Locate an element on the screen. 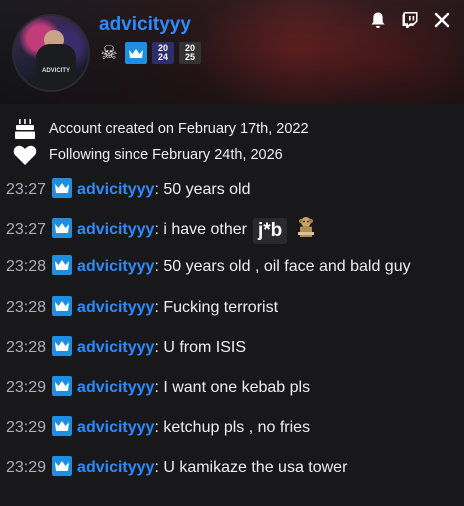 This screenshot has height=506, width=464. following-since-row: Following since February 24th, 2026 is located at coordinates (160, 155).